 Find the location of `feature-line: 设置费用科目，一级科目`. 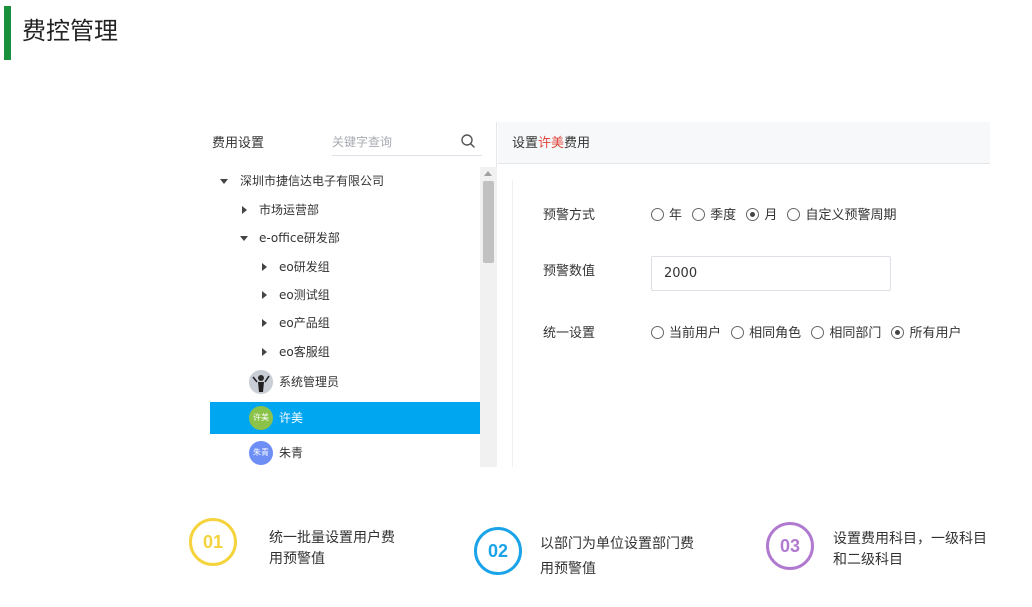

feature-line: 设置费用科目，一级科目 is located at coordinates (910, 539).